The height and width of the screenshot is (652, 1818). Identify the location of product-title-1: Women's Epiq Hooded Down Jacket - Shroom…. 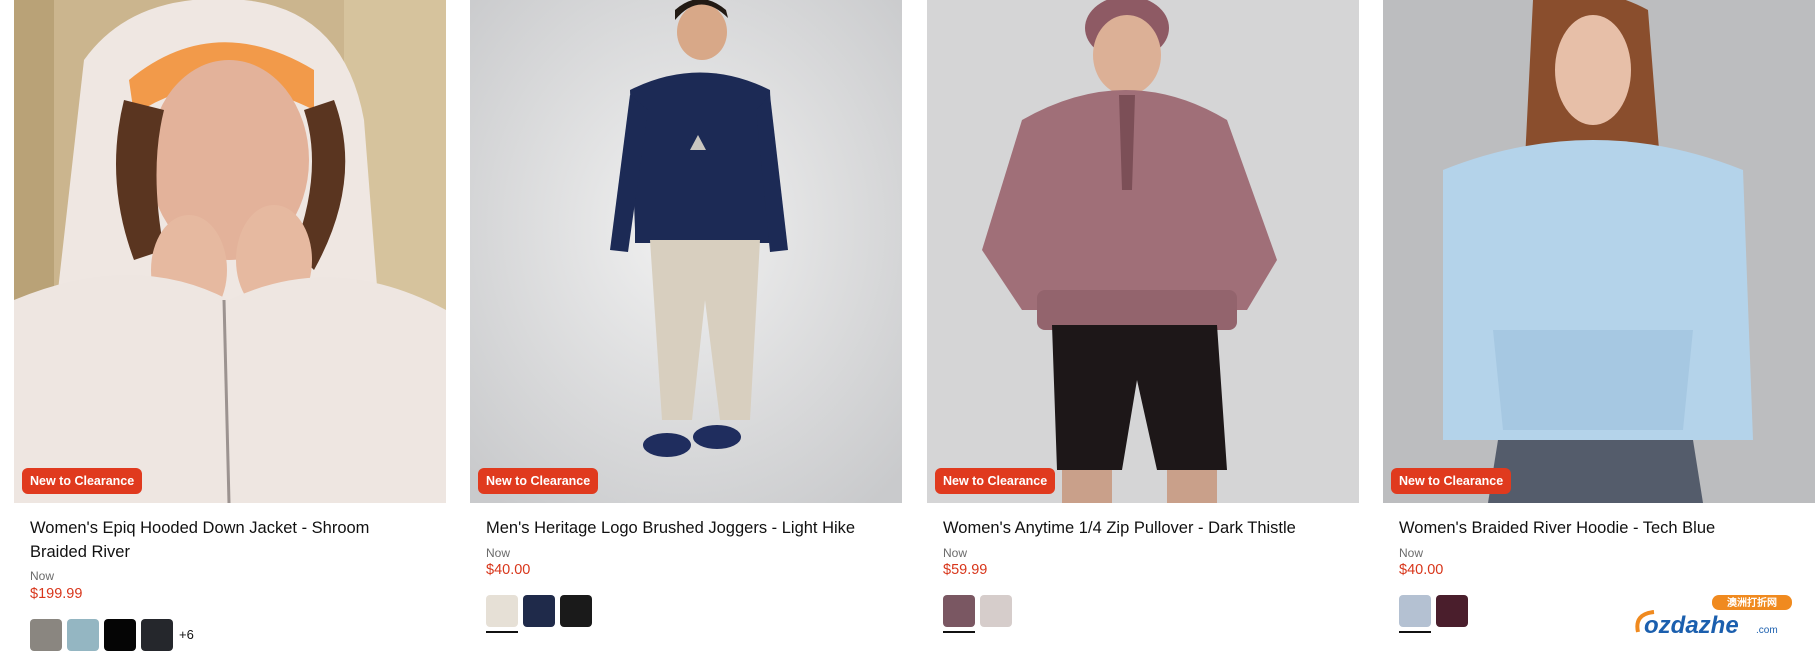
(230, 540).